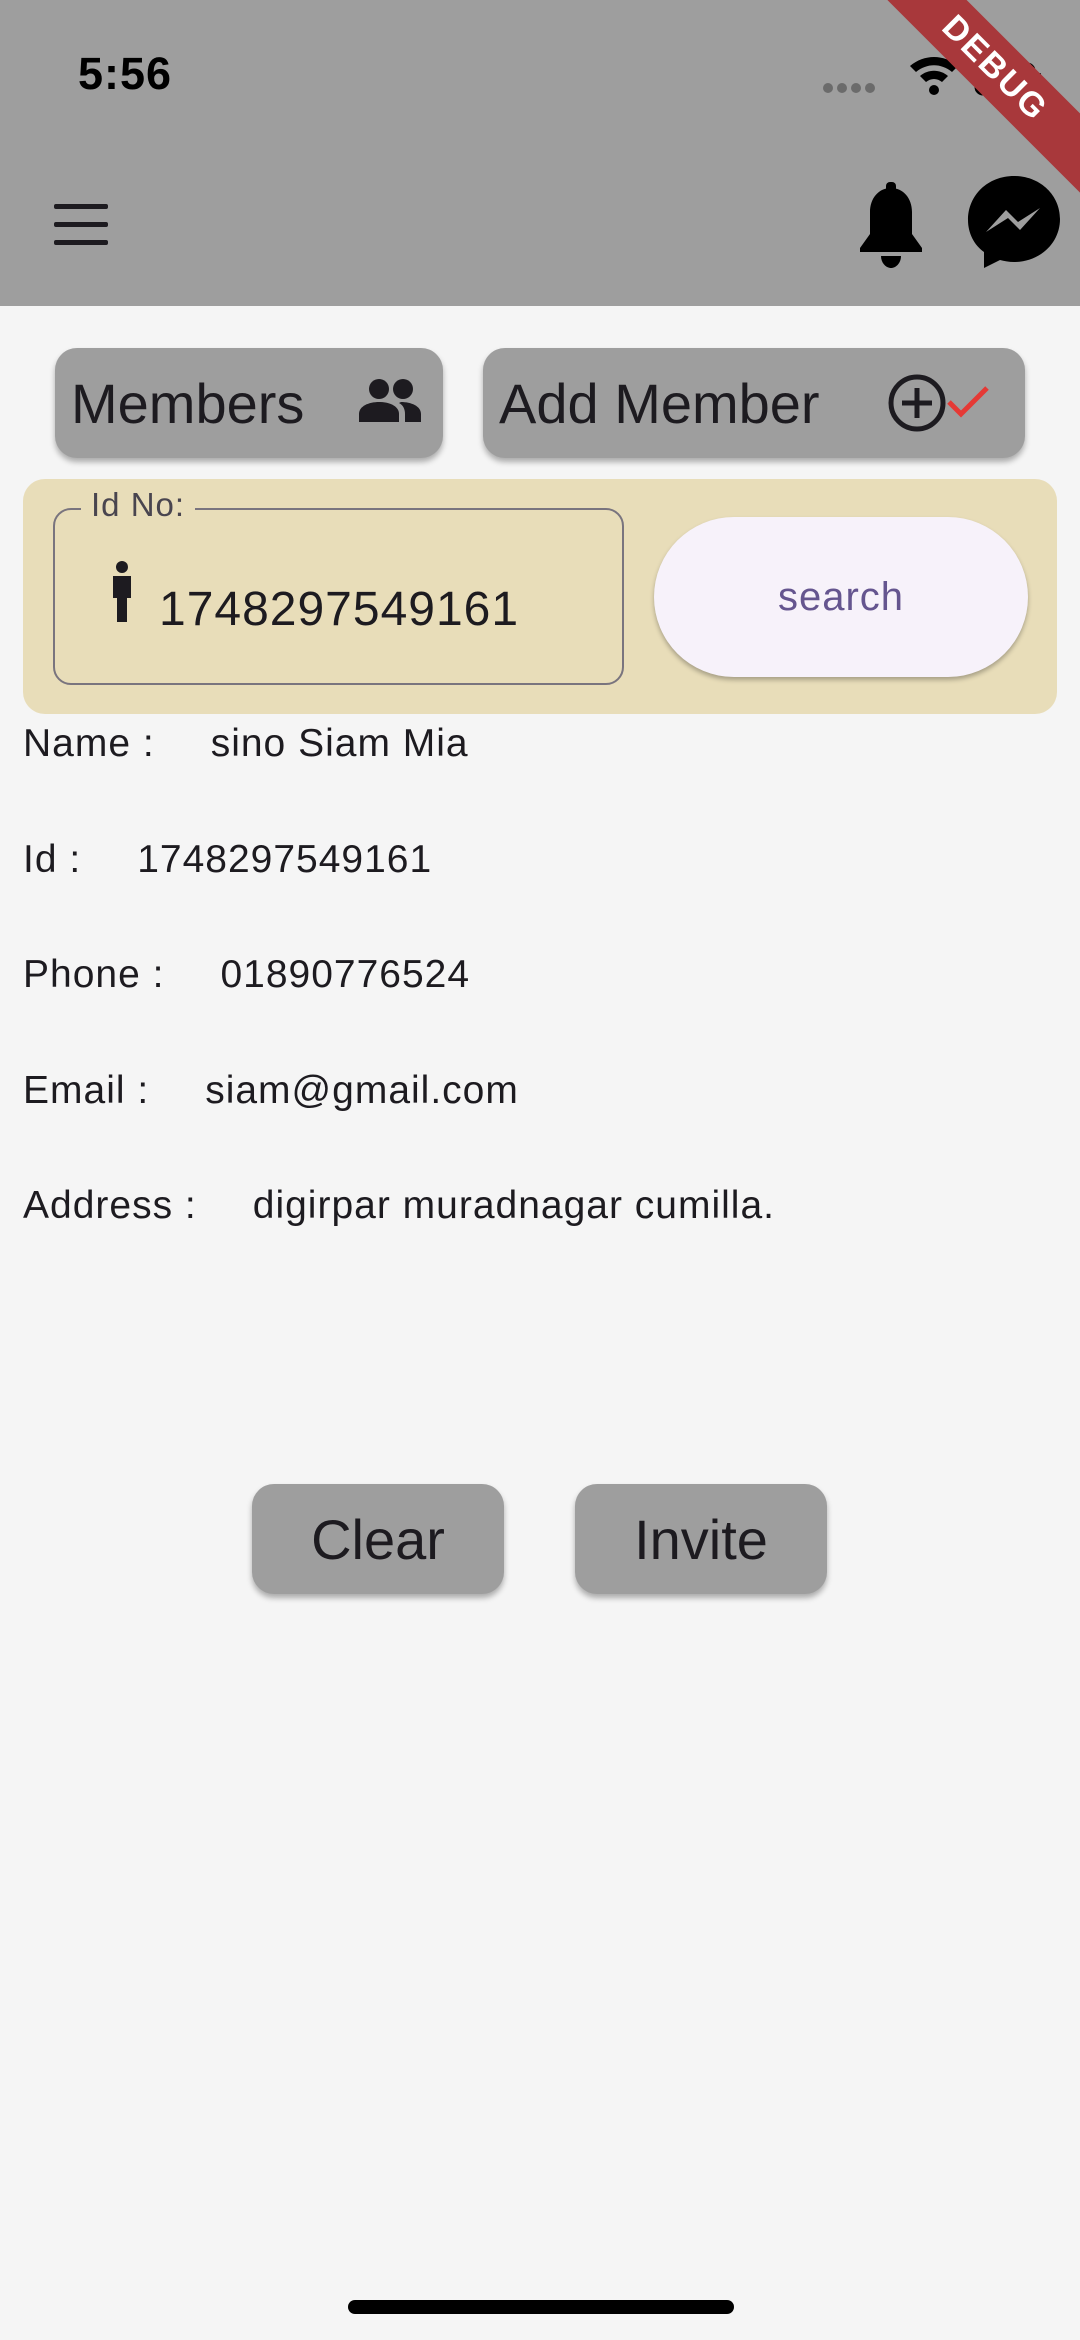  What do you see at coordinates (89, 743) in the screenshot?
I see `name-label: Name :` at bounding box center [89, 743].